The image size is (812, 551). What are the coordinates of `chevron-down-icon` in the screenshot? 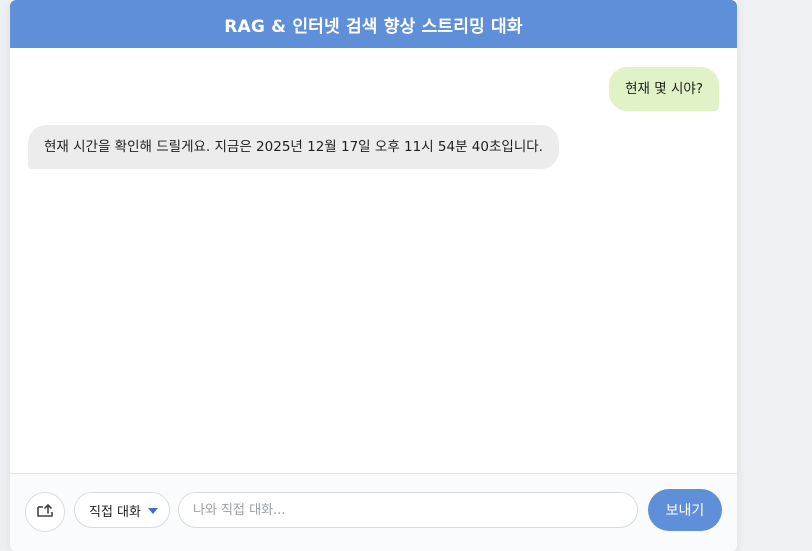 It's located at (153, 511).